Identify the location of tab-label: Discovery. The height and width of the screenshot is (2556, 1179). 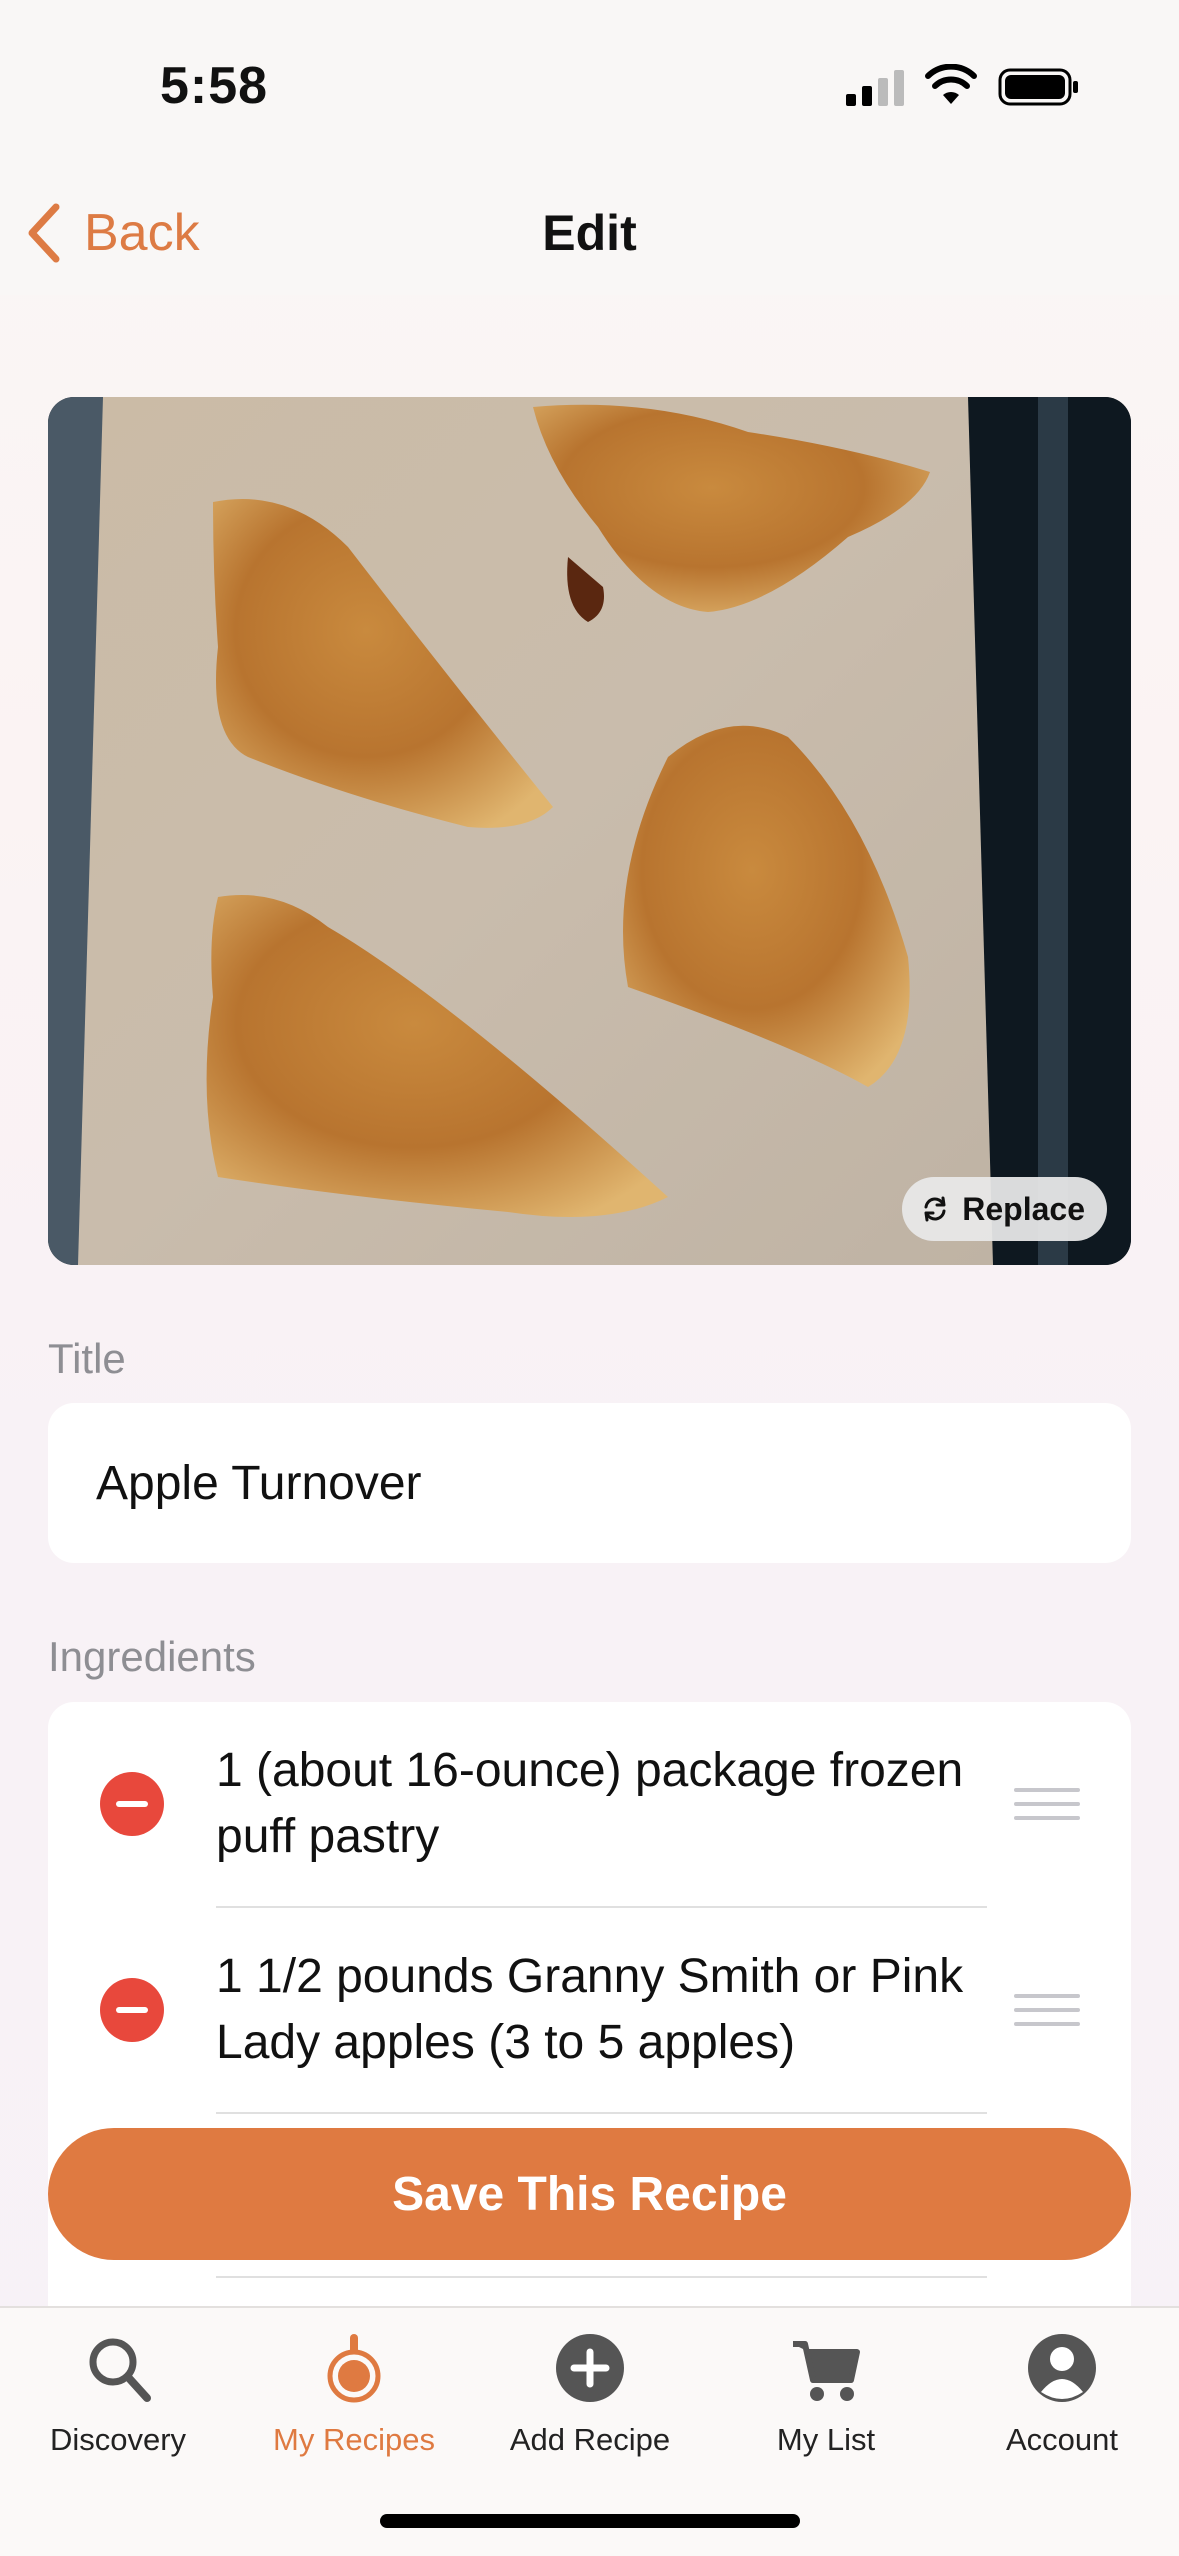
(118, 2439).